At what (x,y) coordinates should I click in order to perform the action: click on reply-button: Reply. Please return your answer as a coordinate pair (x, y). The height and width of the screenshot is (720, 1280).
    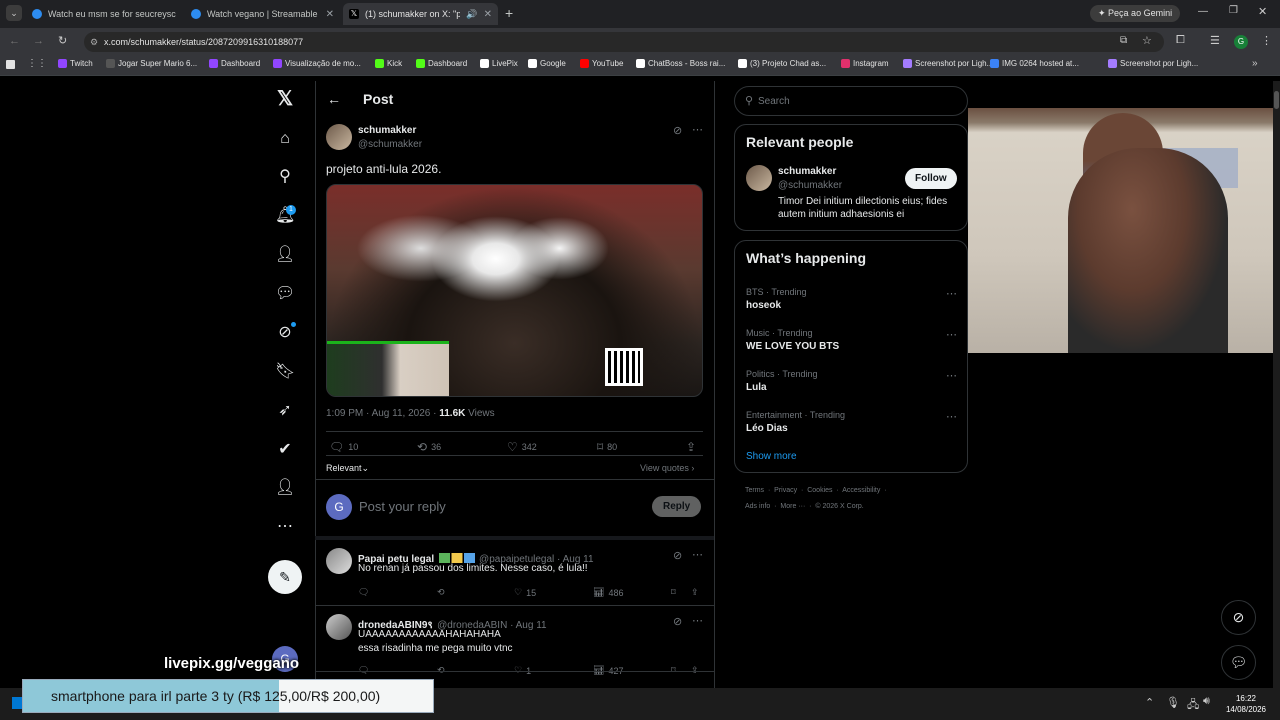
    Looking at the image, I should click on (677, 506).